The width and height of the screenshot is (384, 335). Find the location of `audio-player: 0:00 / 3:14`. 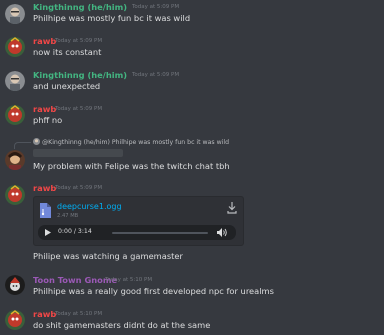

audio-player: 0:00 / 3:14 is located at coordinates (137, 232).